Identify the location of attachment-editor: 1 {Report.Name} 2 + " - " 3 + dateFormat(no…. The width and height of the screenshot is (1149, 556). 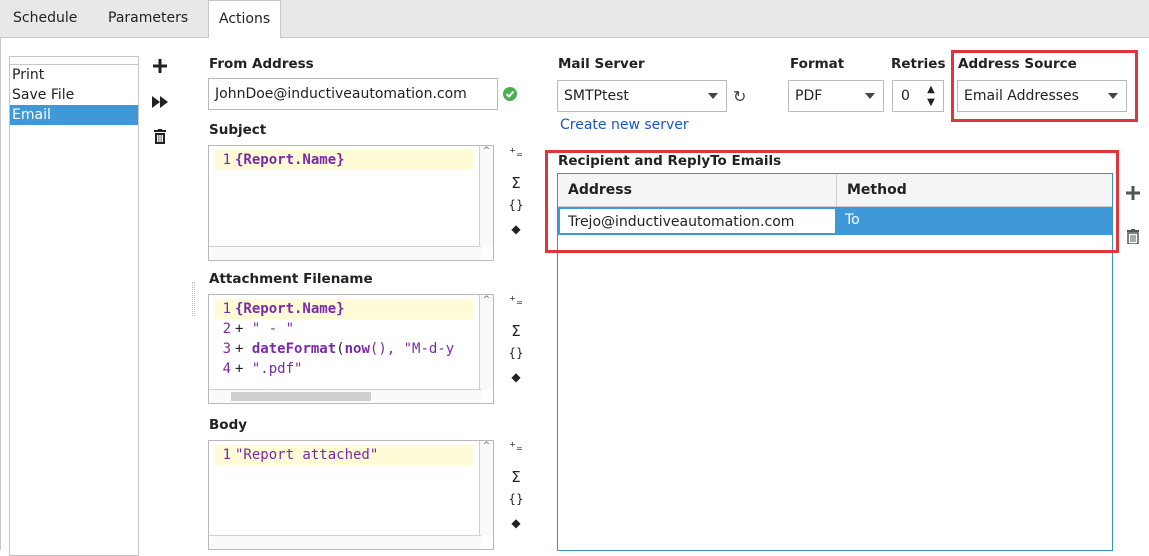
(351, 349).